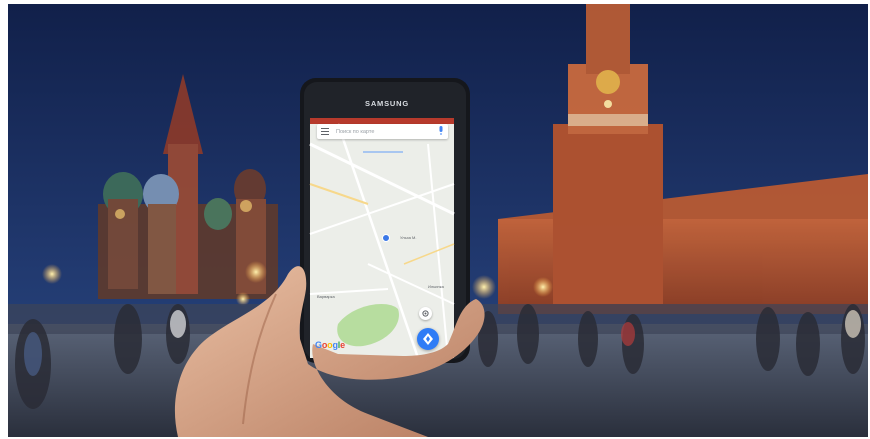 This screenshot has width=870, height=439. I want to click on current-location-dot, so click(386, 238).